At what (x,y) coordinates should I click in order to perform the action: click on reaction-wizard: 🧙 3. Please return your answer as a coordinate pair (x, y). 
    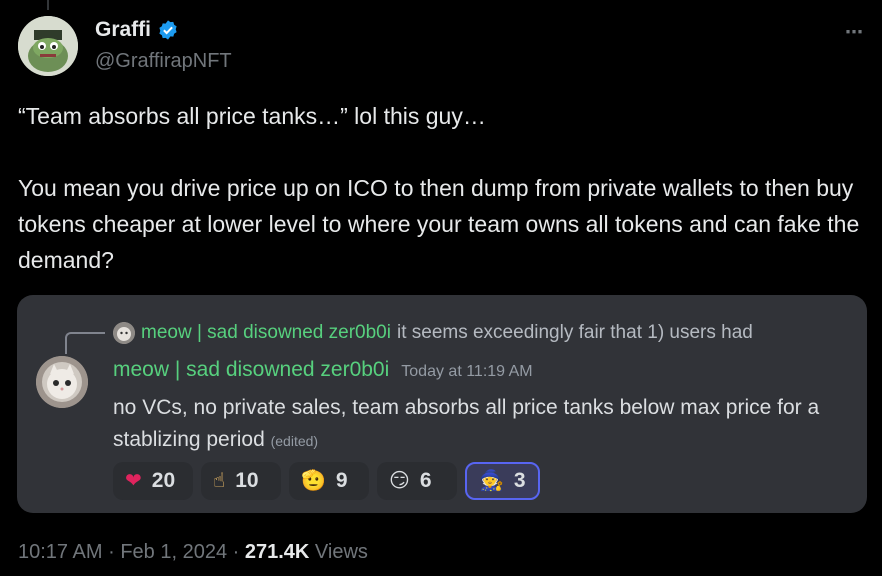
    Looking at the image, I should click on (502, 481).